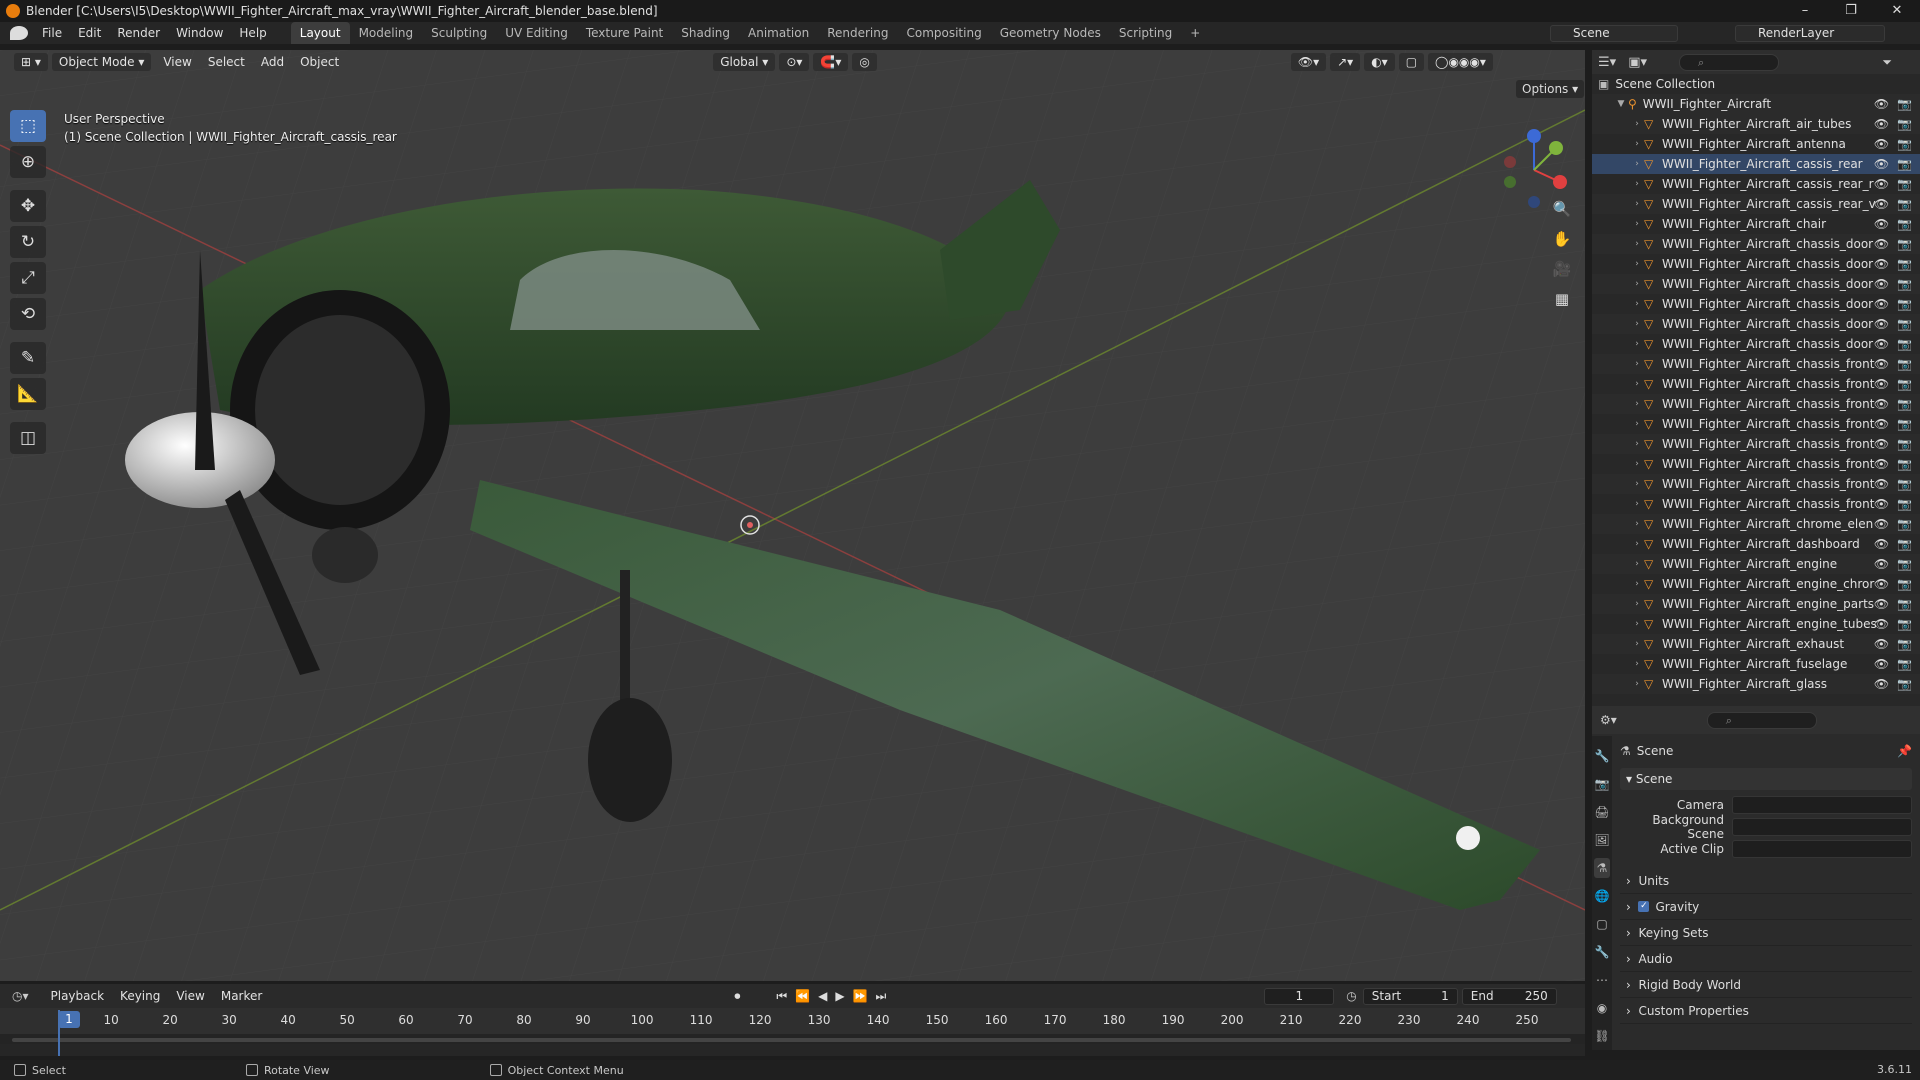  Describe the element at coordinates (1756, 664) in the screenshot. I see `outliner-item: › ▽ WWII_Fighter_Aircraft_fuselage 👁 📷` at that location.